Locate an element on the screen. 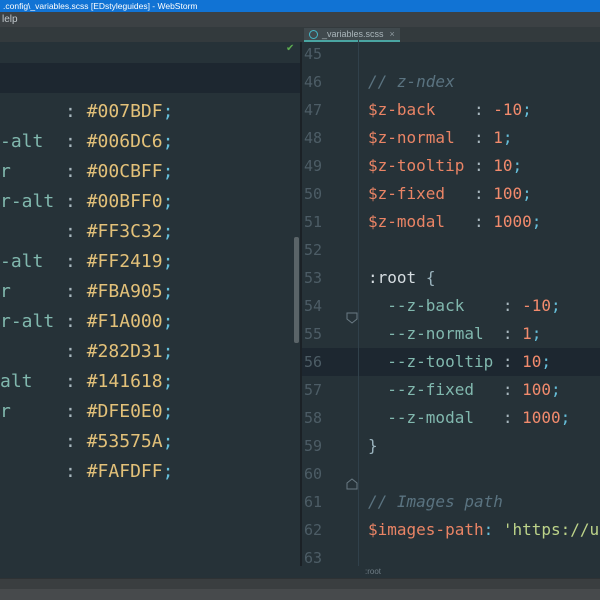 The width and height of the screenshot is (600, 600). hex-color-value: #007BDF is located at coordinates (124, 111).